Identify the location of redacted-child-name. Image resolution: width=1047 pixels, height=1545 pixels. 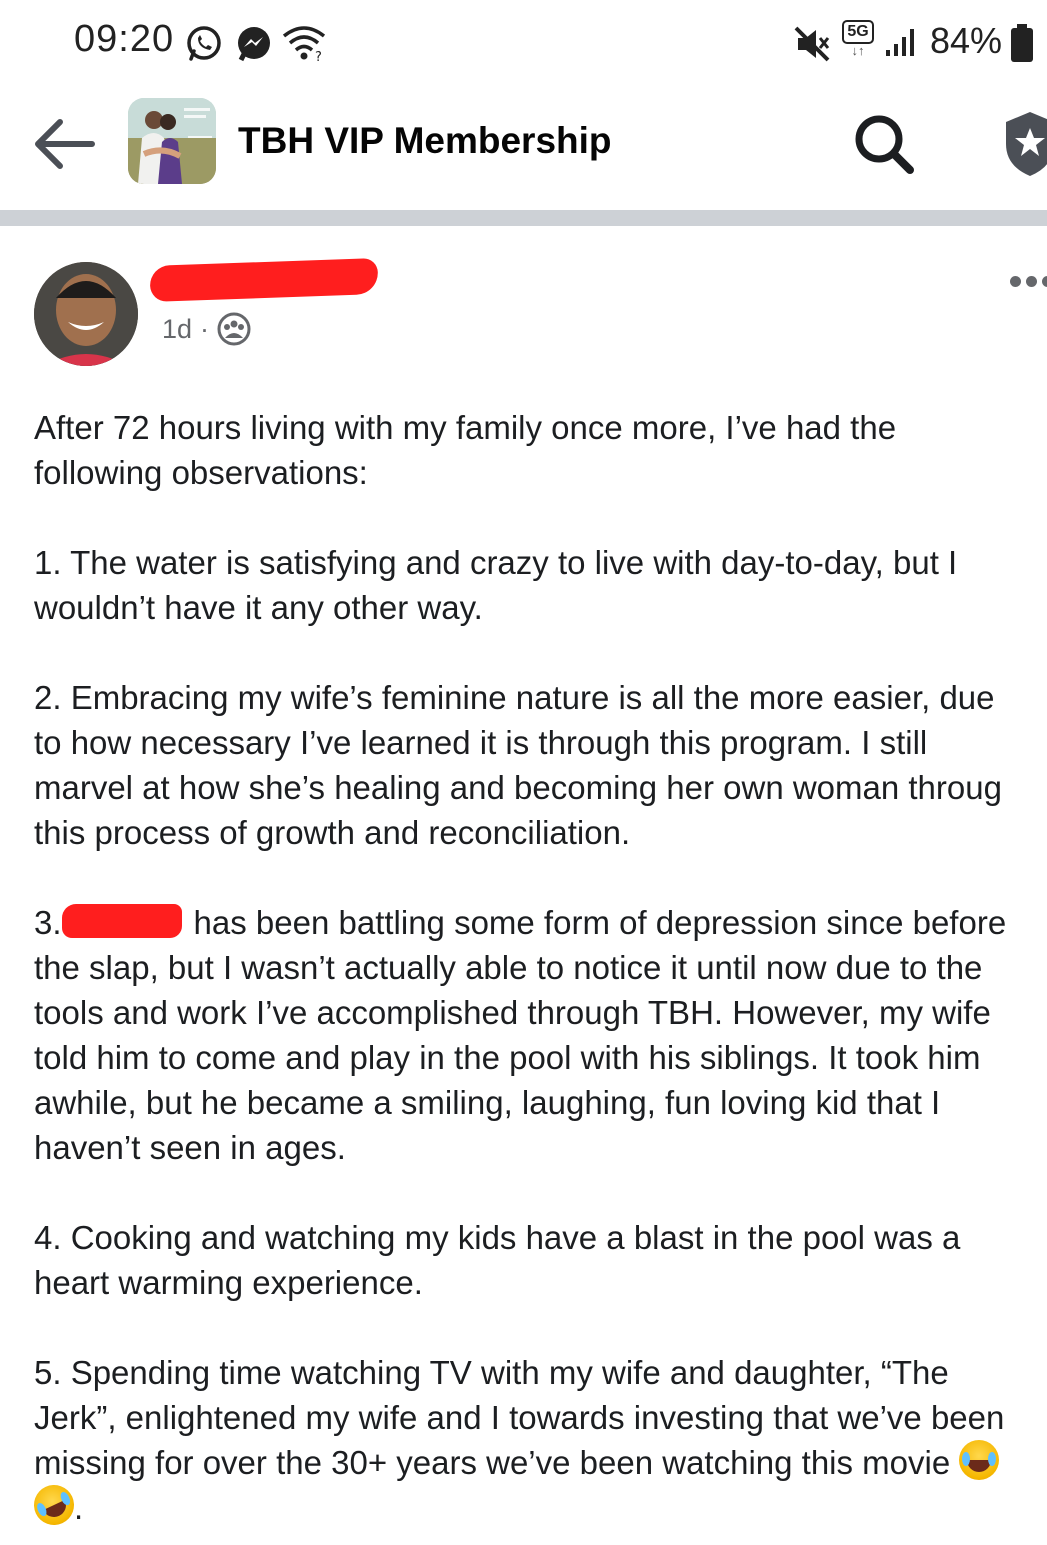
(121, 921).